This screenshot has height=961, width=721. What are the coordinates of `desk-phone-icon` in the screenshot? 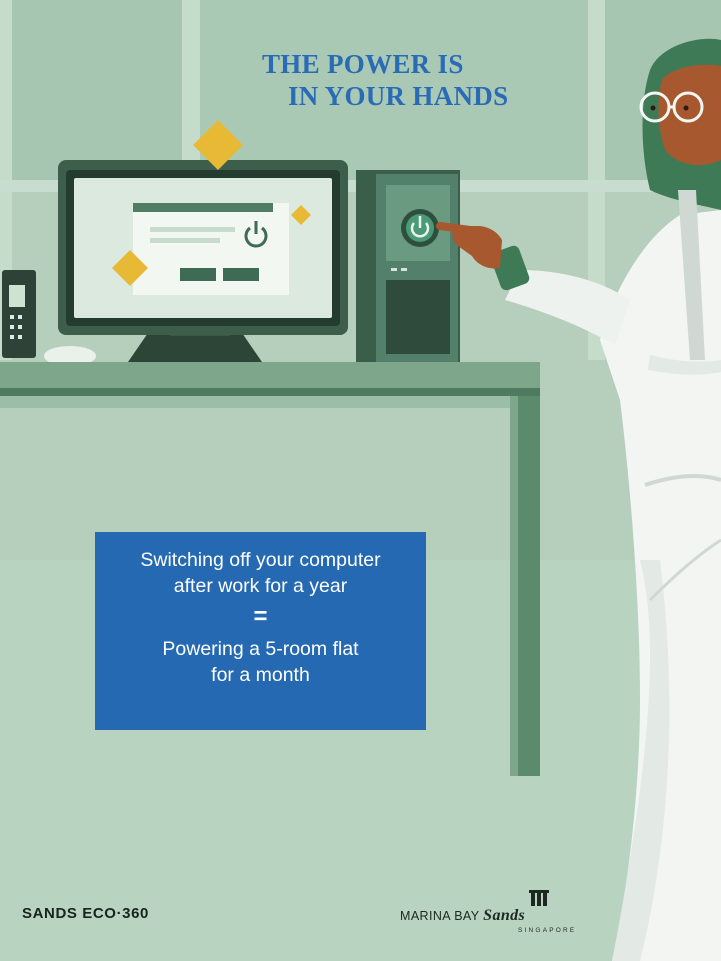 It's located at (19, 314).